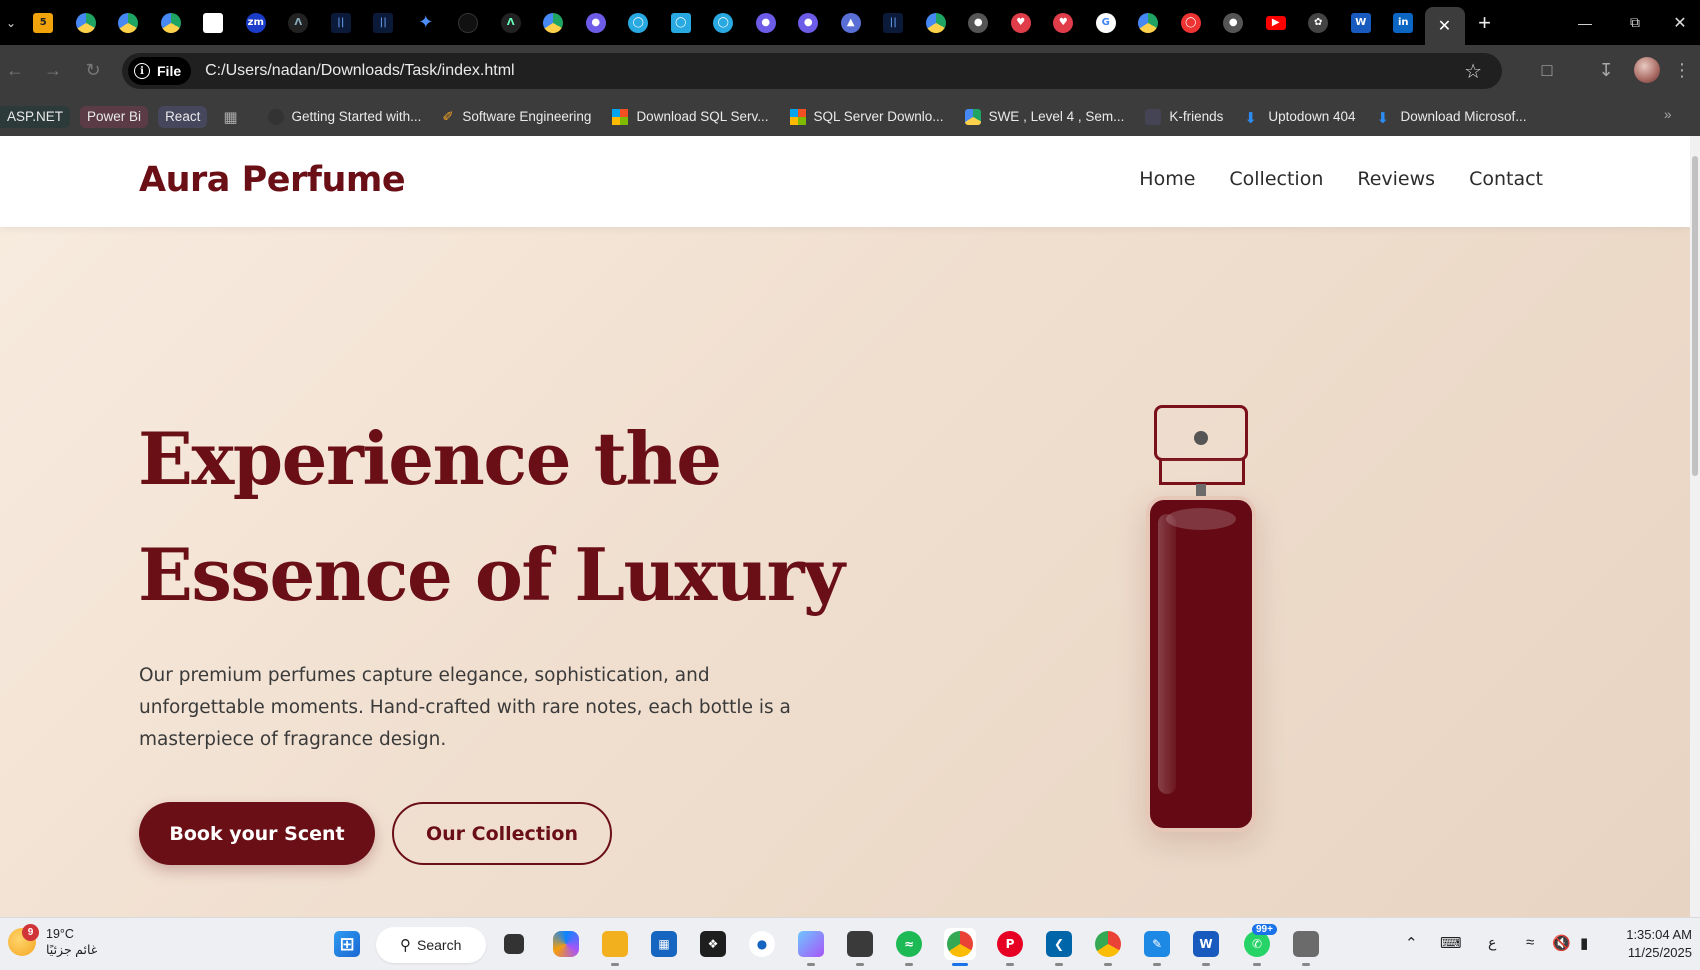  What do you see at coordinates (516, 117) in the screenshot?
I see `bookmark-item: ✐ Software Engineering` at bounding box center [516, 117].